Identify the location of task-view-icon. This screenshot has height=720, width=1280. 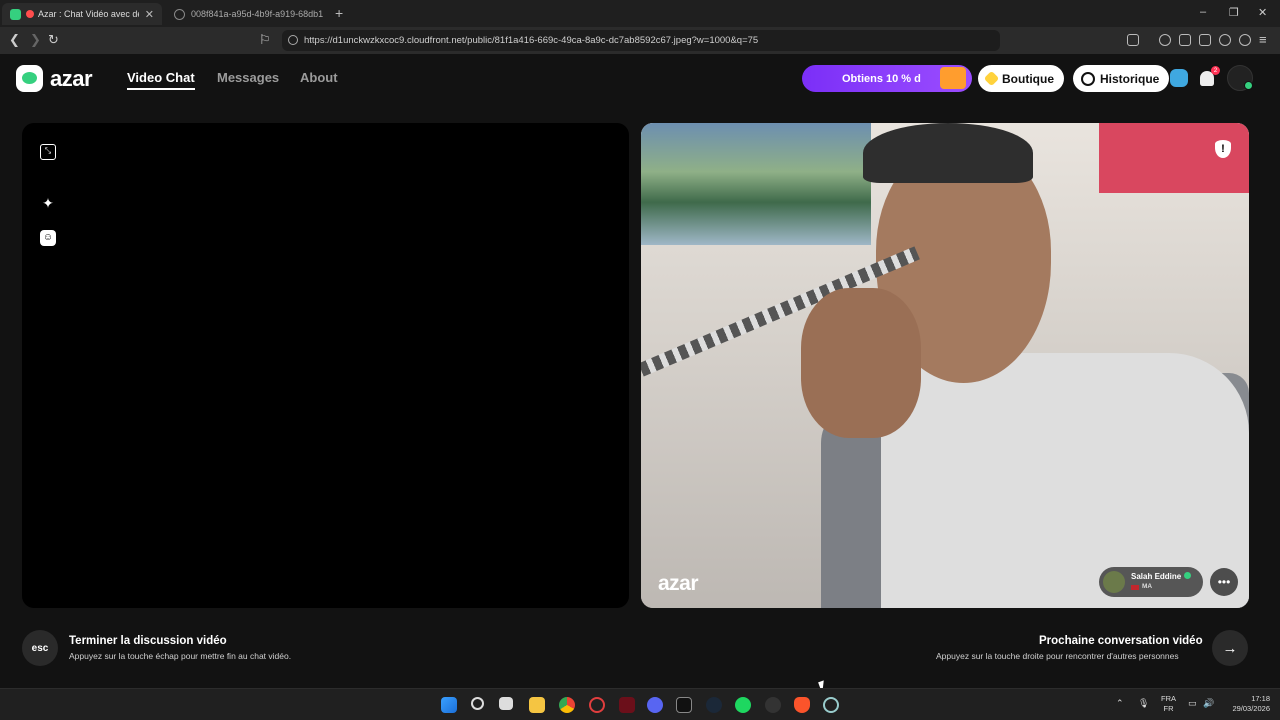
(506, 703).